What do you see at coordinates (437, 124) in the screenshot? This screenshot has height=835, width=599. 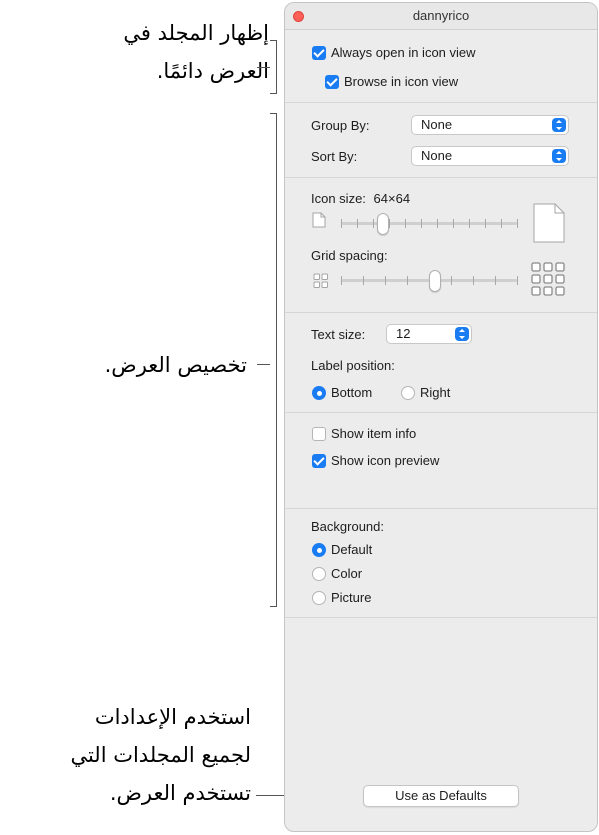 I see `group-by-value: None` at bounding box center [437, 124].